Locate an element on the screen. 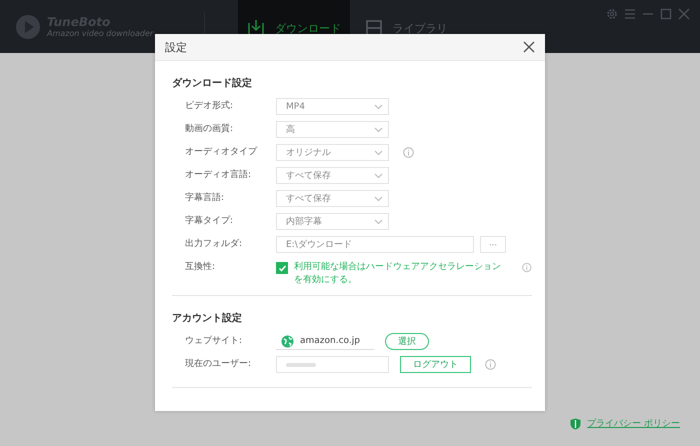 The width and height of the screenshot is (700, 446). dropdown: 内部字幕 is located at coordinates (332, 221).